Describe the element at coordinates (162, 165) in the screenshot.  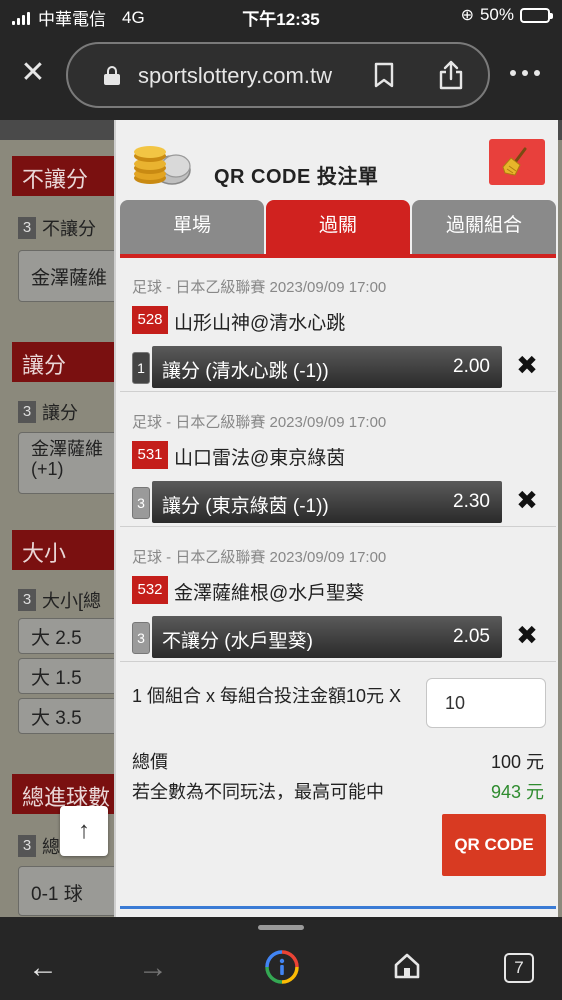
I see `coins-icon` at that location.